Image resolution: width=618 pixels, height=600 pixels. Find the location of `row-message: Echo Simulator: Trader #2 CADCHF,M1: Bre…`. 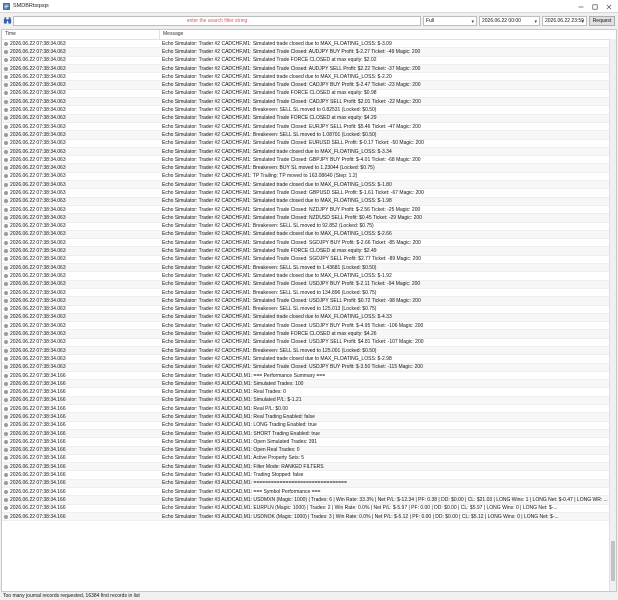

row-message: Echo Simulator: Trader #2 CADCHF,M1: Bre… is located at coordinates (269, 267).